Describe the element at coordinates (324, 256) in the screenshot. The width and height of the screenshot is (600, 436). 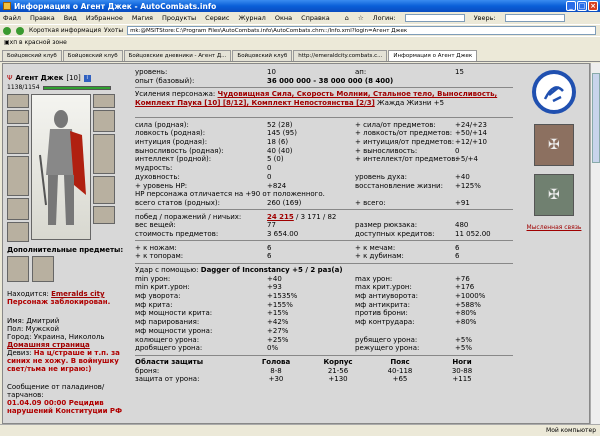
I see `stat-row: + к топорам: 6 + к дубинам: 6` at that location.